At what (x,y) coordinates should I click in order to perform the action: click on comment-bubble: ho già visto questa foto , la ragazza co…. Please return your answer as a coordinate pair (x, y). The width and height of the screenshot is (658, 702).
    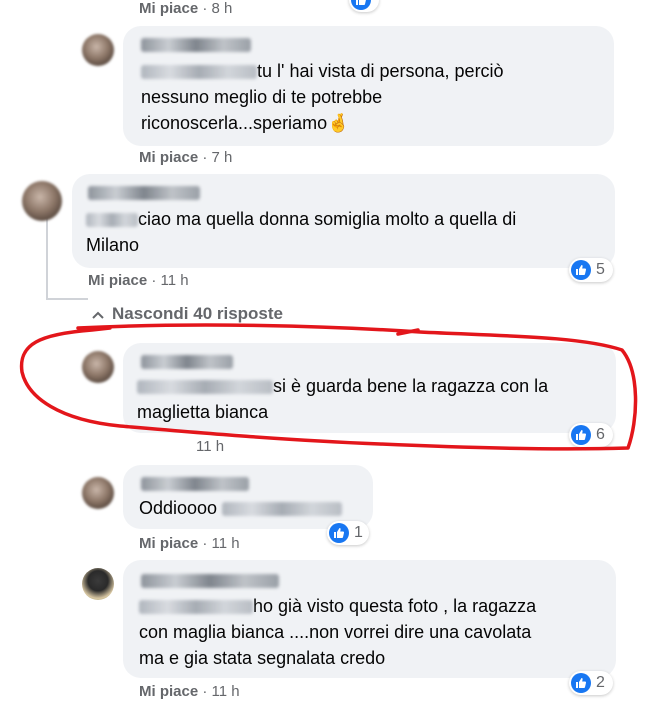
    Looking at the image, I should click on (369, 619).